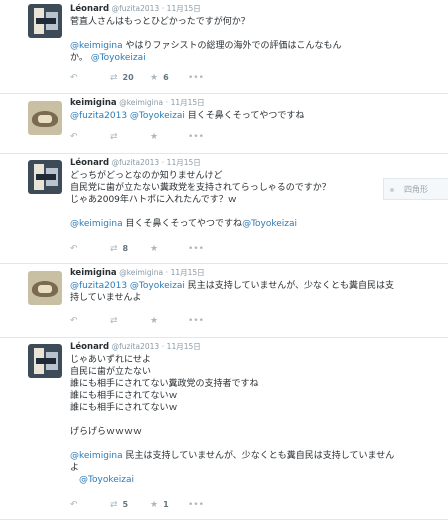 This screenshot has width=448, height=520. Describe the element at coordinates (106, 298) in the screenshot. I see `text-fragment: 持していませんよ` at that location.